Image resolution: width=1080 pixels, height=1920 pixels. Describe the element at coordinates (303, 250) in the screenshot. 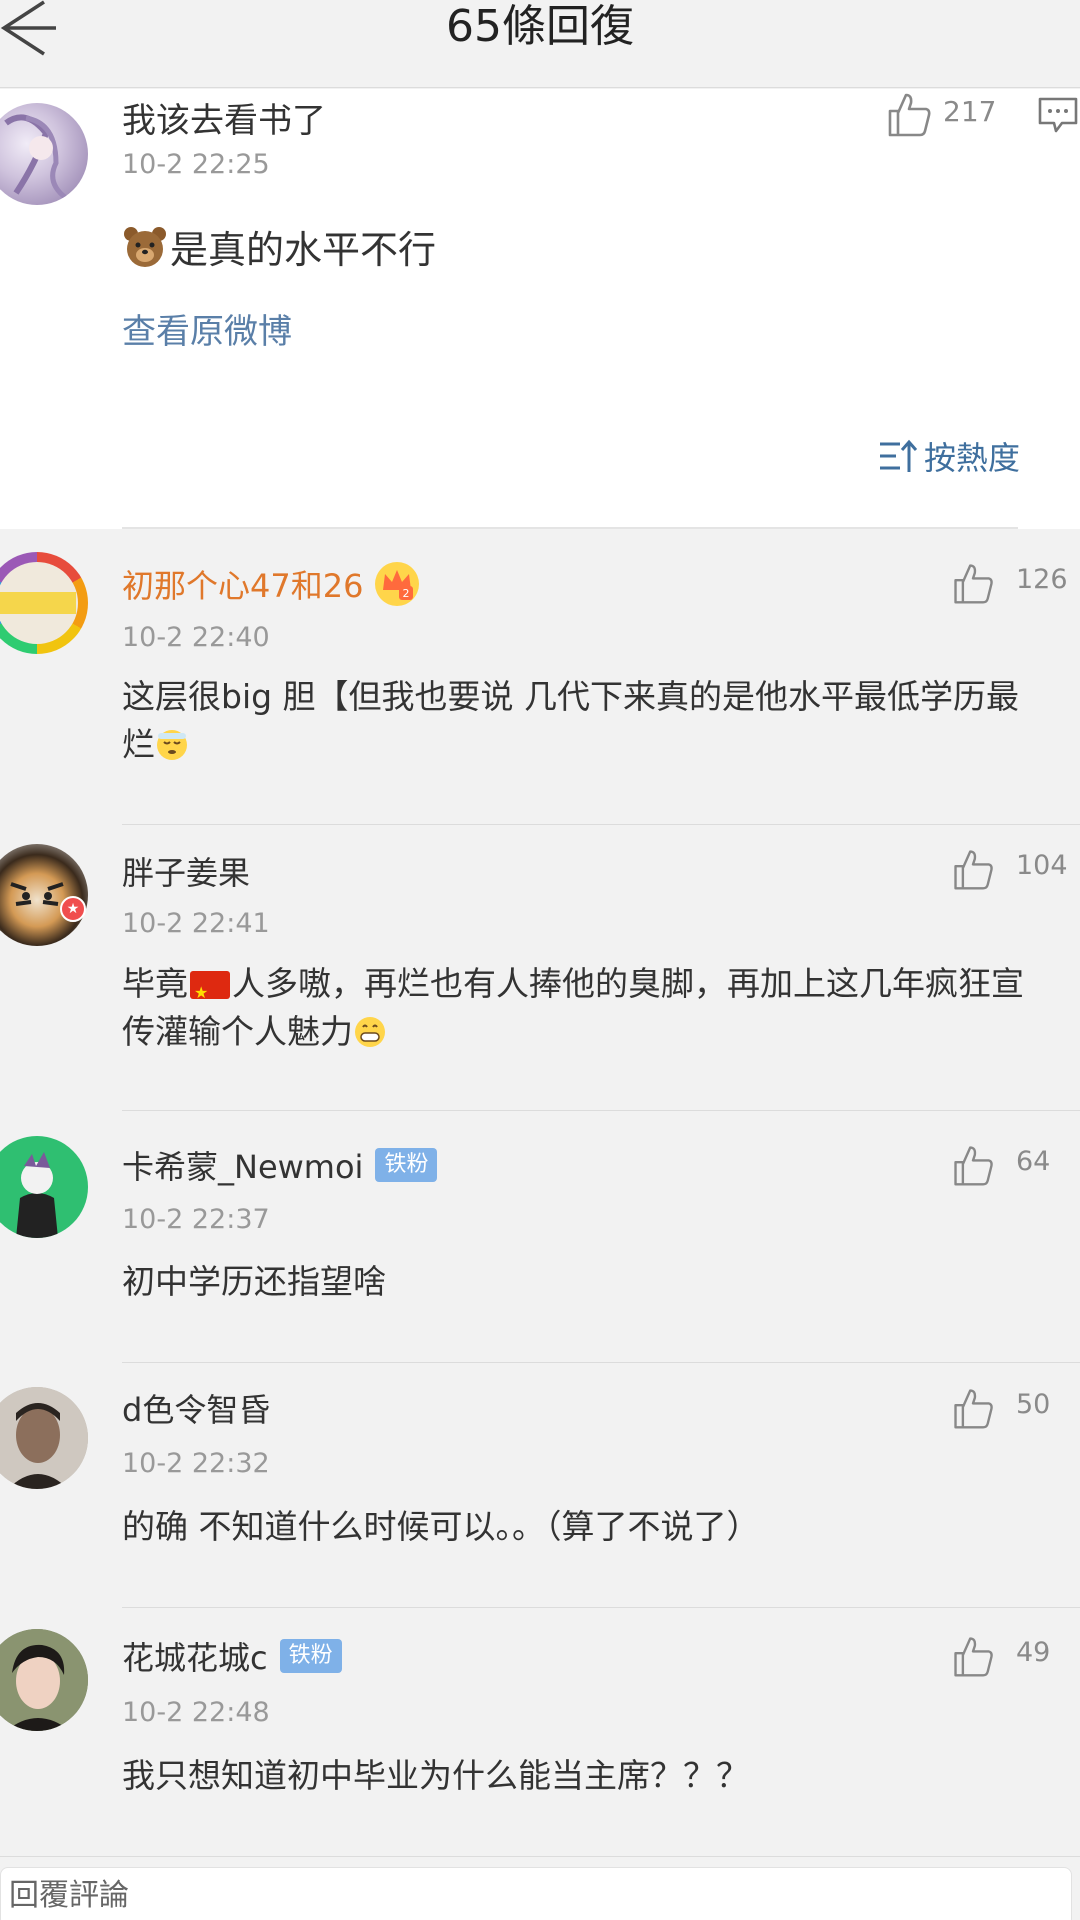

I see `post-text-content: 是真的水平不行` at that location.